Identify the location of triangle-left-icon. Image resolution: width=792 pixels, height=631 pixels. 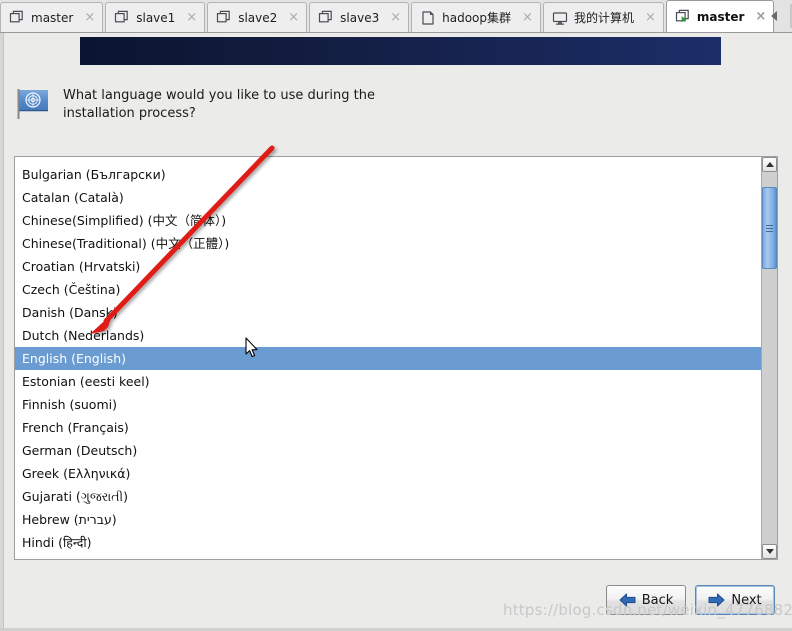
(774, 16).